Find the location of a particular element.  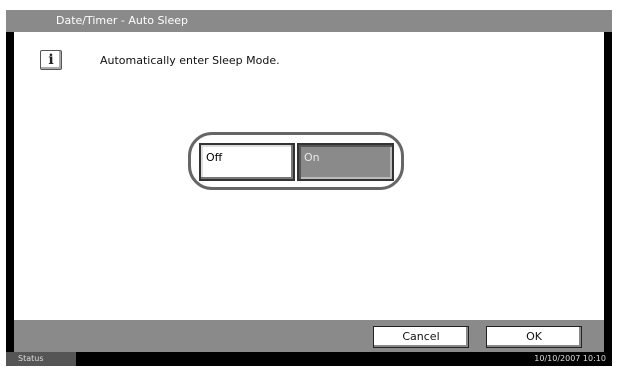

info-icon: i is located at coordinates (51, 60).